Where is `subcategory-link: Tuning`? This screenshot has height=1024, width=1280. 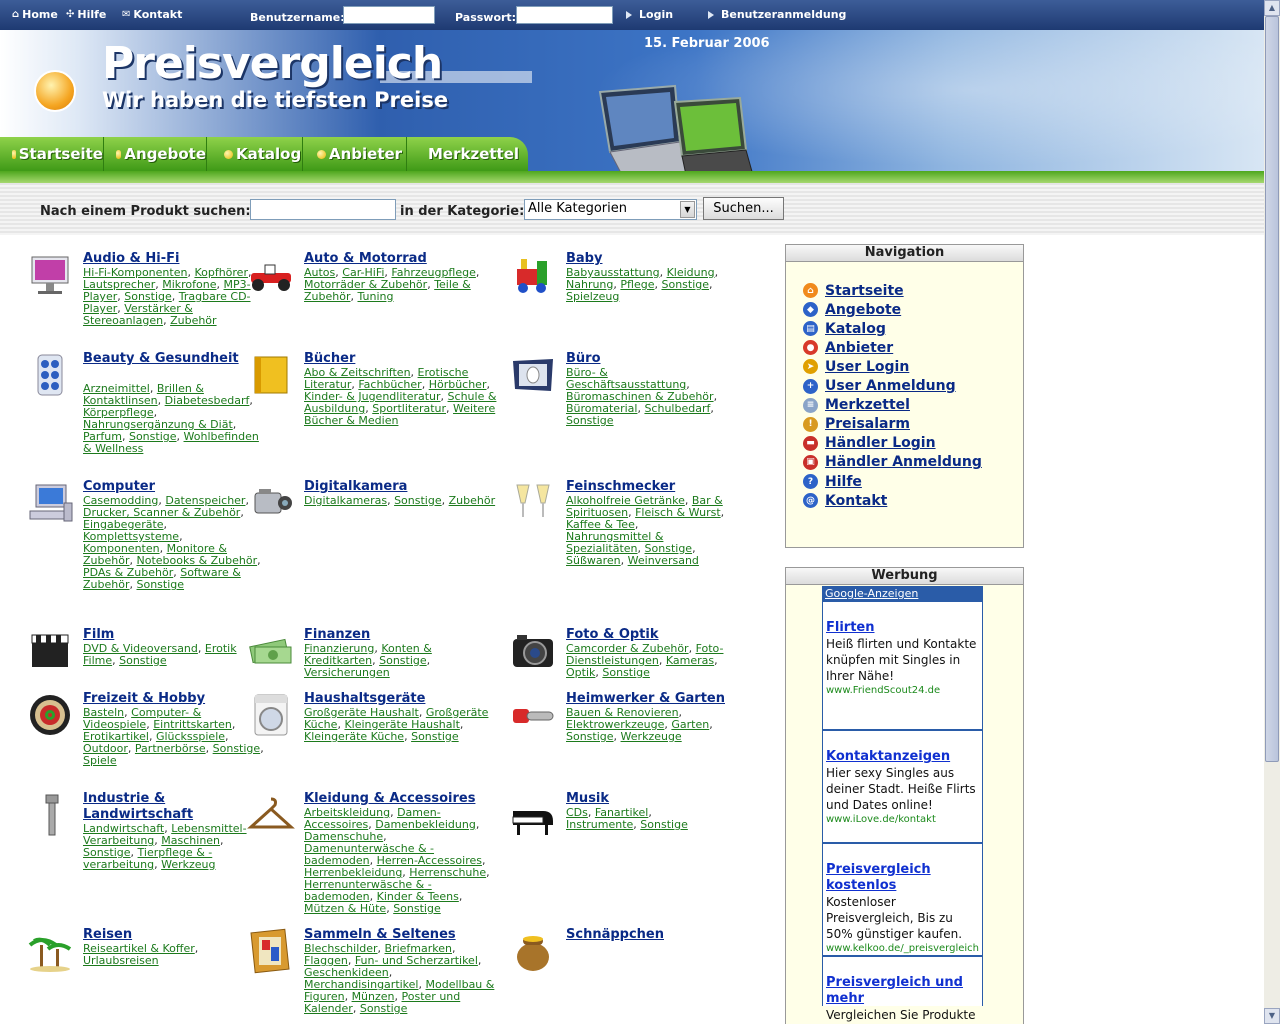
subcategory-link: Tuning is located at coordinates (375, 296).